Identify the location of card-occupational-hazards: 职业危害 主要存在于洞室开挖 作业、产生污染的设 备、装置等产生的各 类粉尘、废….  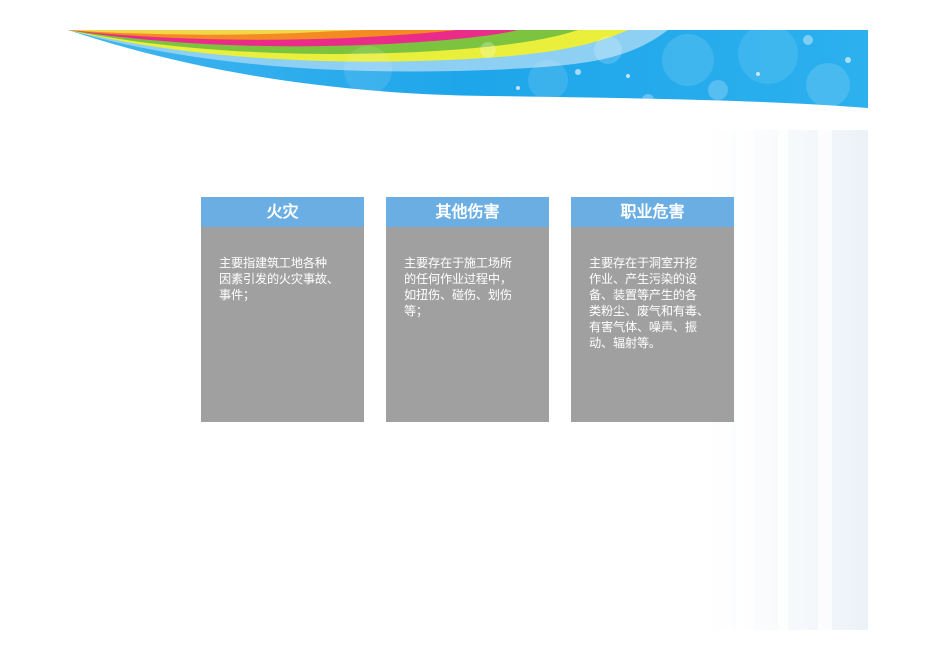
(652, 309).